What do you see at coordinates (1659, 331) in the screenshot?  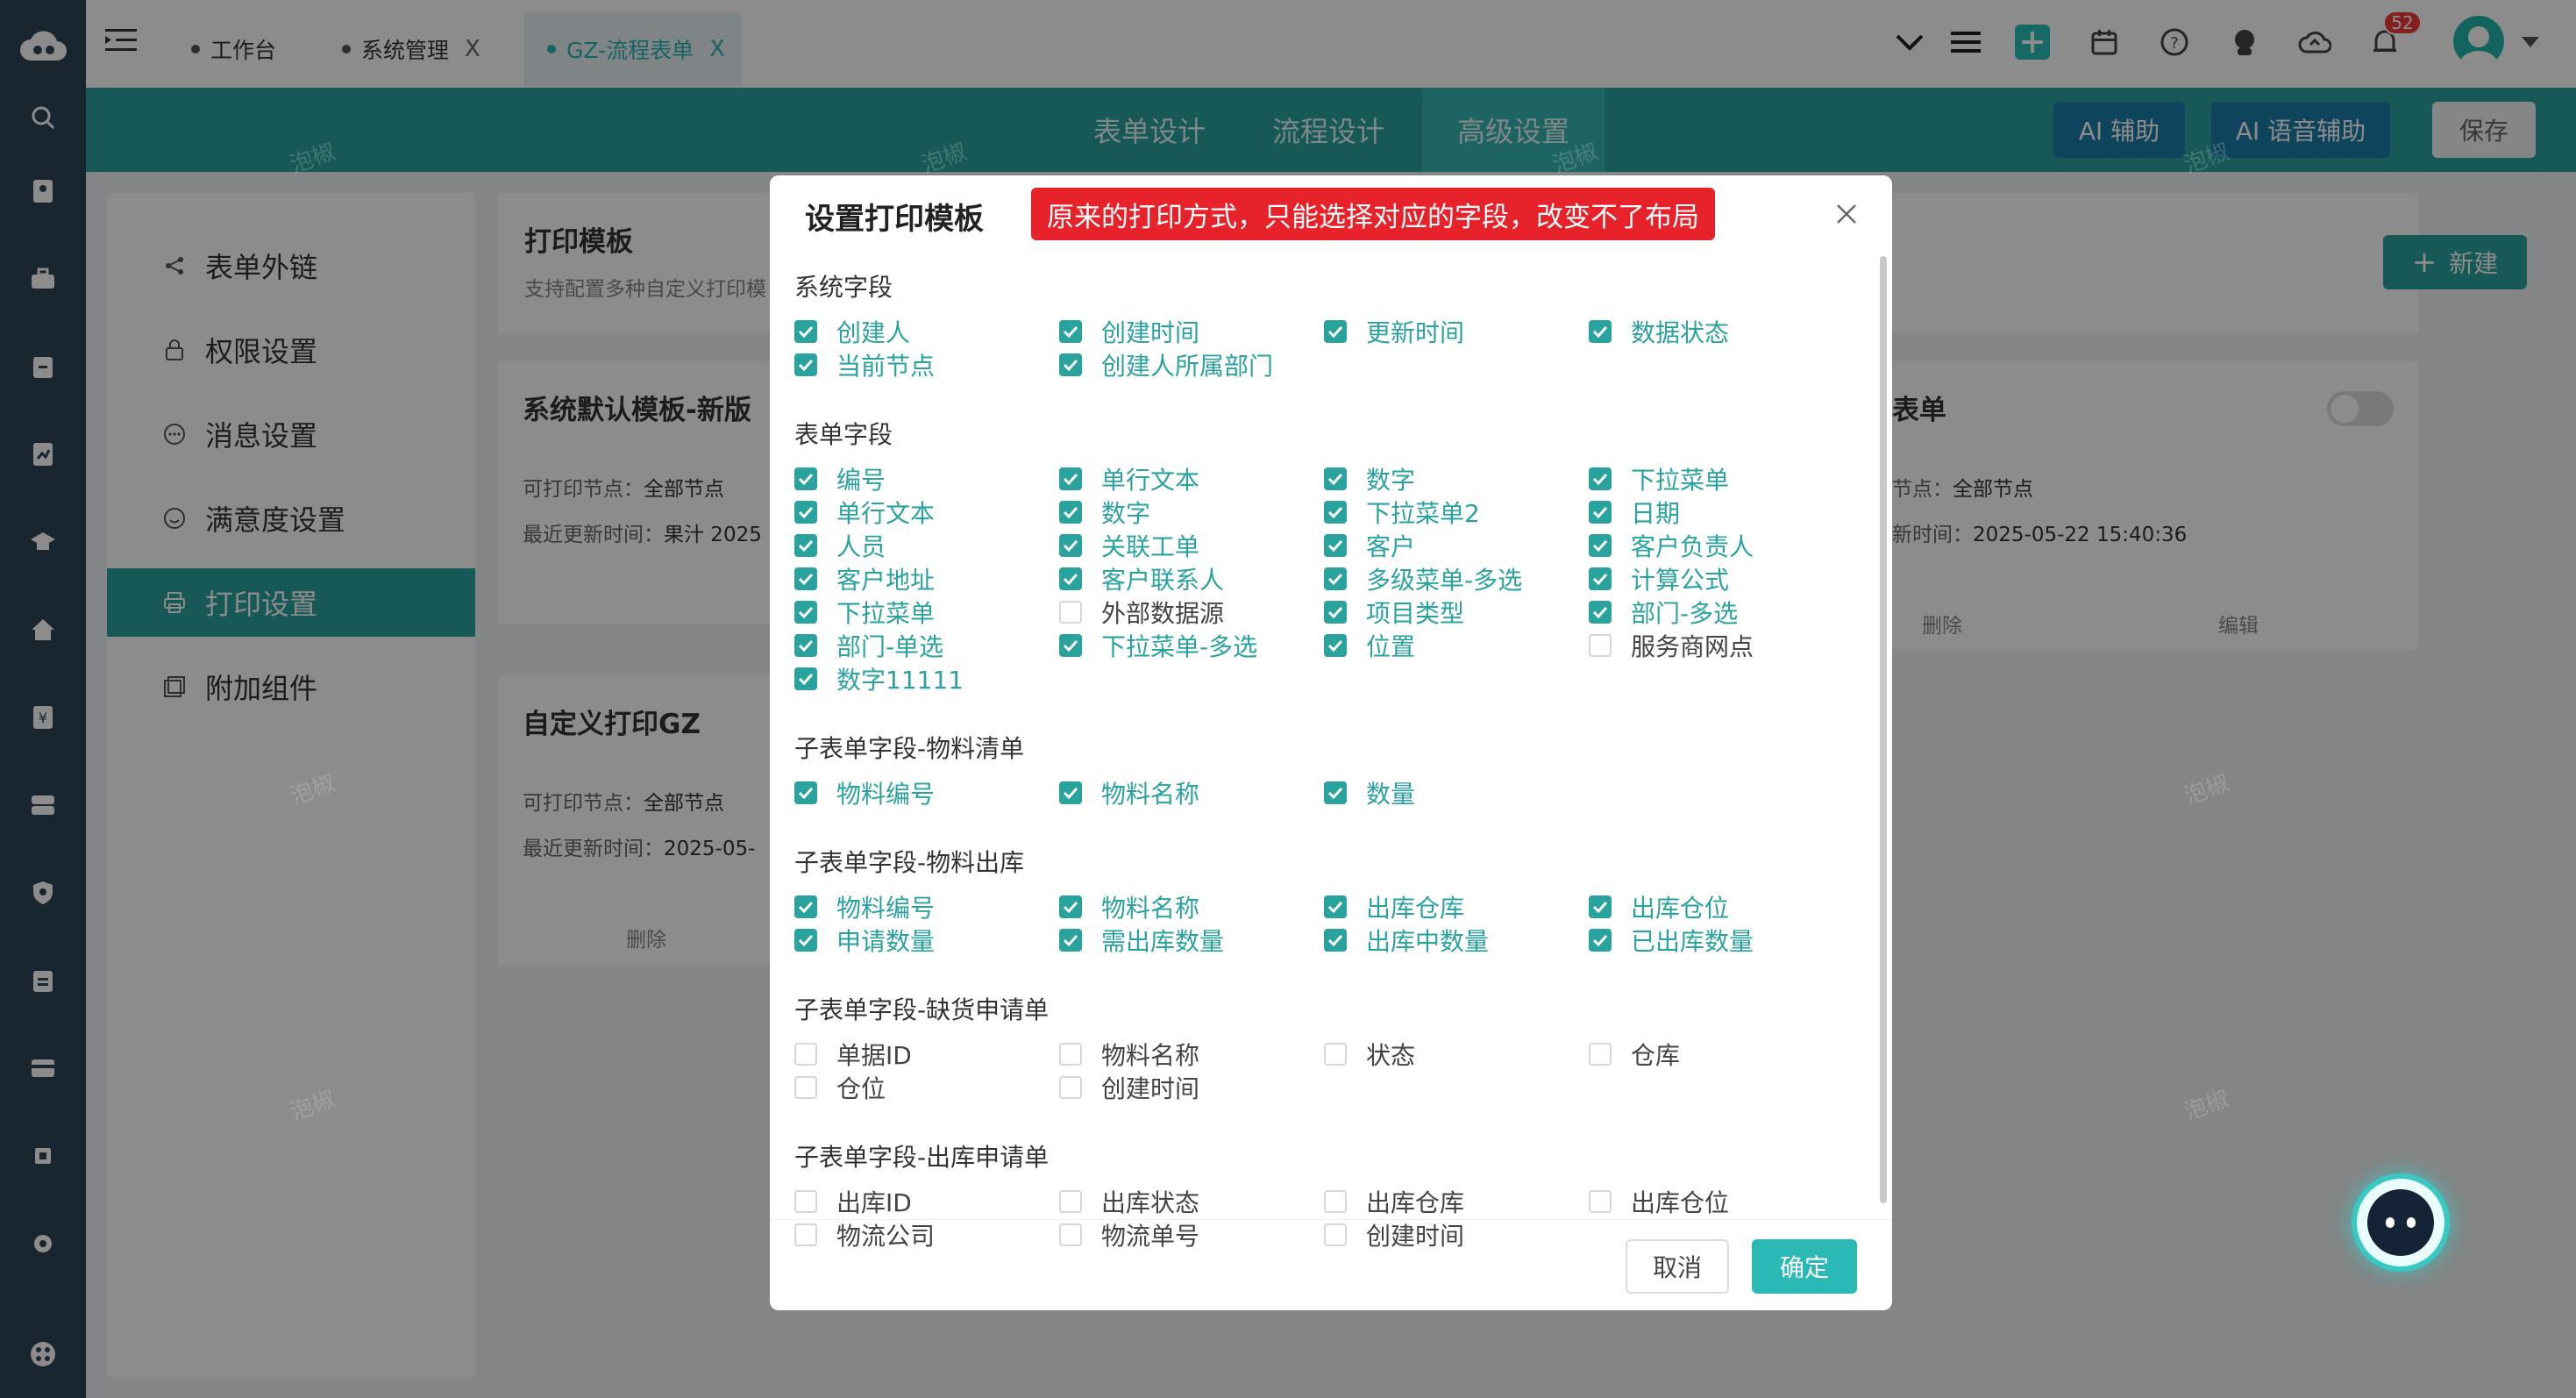 I see `field-checkbox: 数据状态` at bounding box center [1659, 331].